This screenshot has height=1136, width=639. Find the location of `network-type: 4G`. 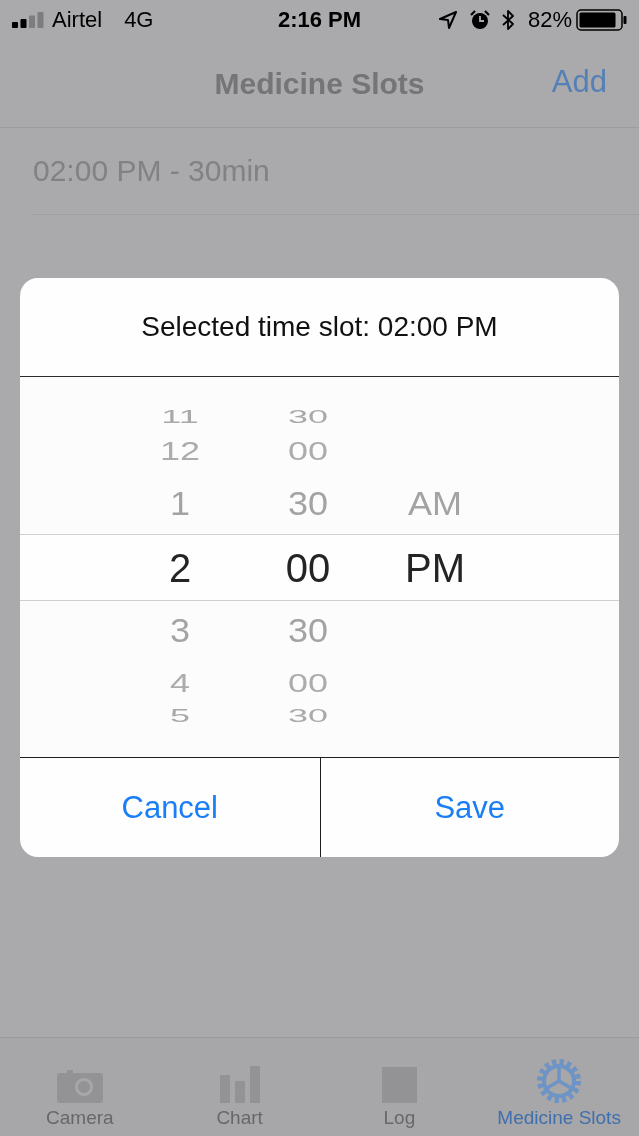

network-type: 4G is located at coordinates (139, 20).